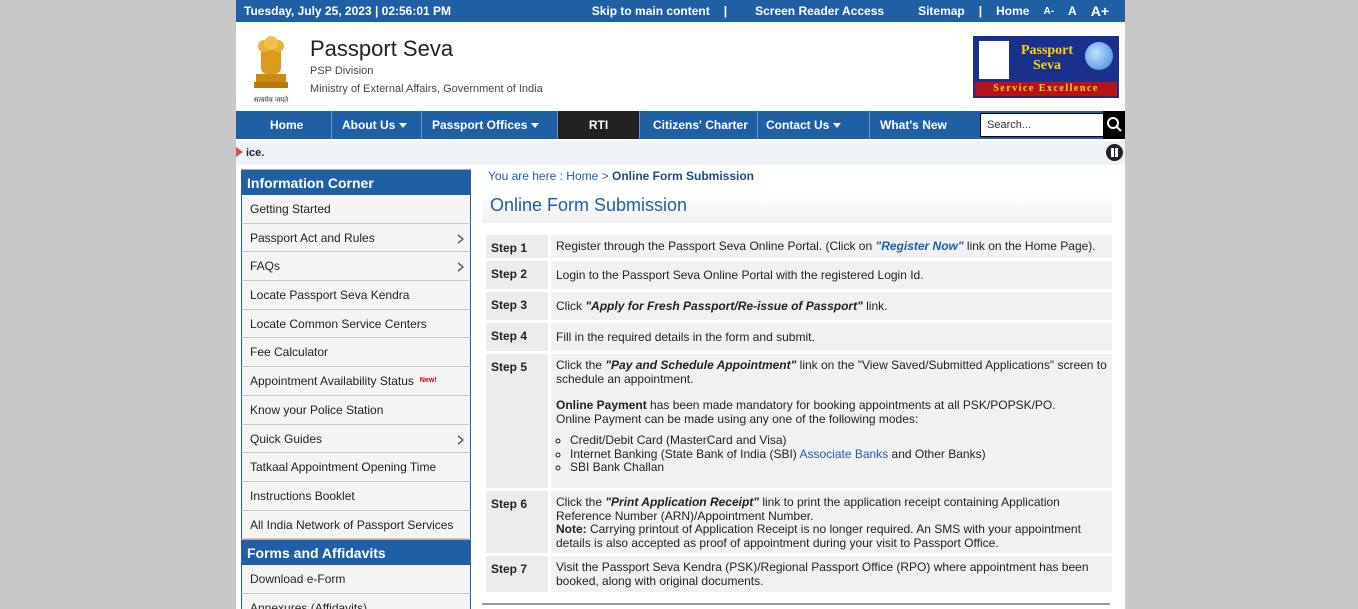 This screenshot has height=609, width=1358. What do you see at coordinates (284, 125) in the screenshot?
I see `nav-home: Home` at bounding box center [284, 125].